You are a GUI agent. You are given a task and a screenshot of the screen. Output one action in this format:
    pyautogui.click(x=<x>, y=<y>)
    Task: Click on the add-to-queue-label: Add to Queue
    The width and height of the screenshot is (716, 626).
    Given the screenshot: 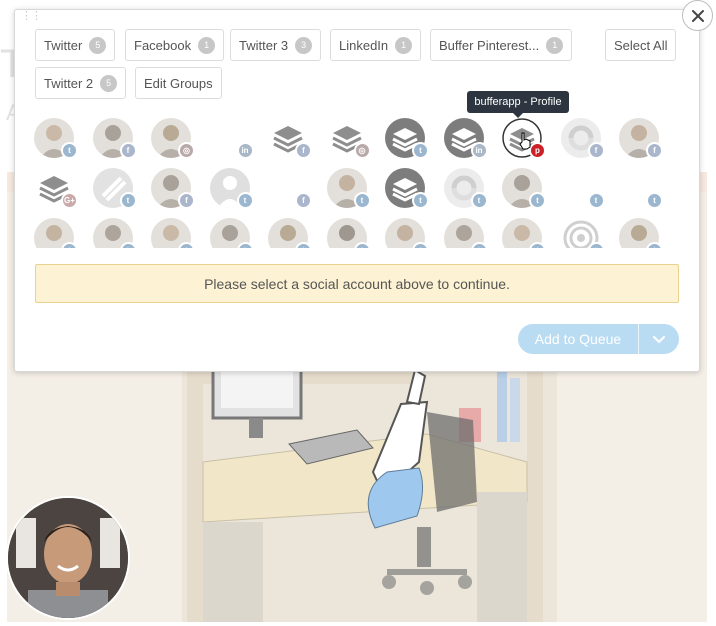 What is the action you would take?
    pyautogui.click(x=578, y=339)
    